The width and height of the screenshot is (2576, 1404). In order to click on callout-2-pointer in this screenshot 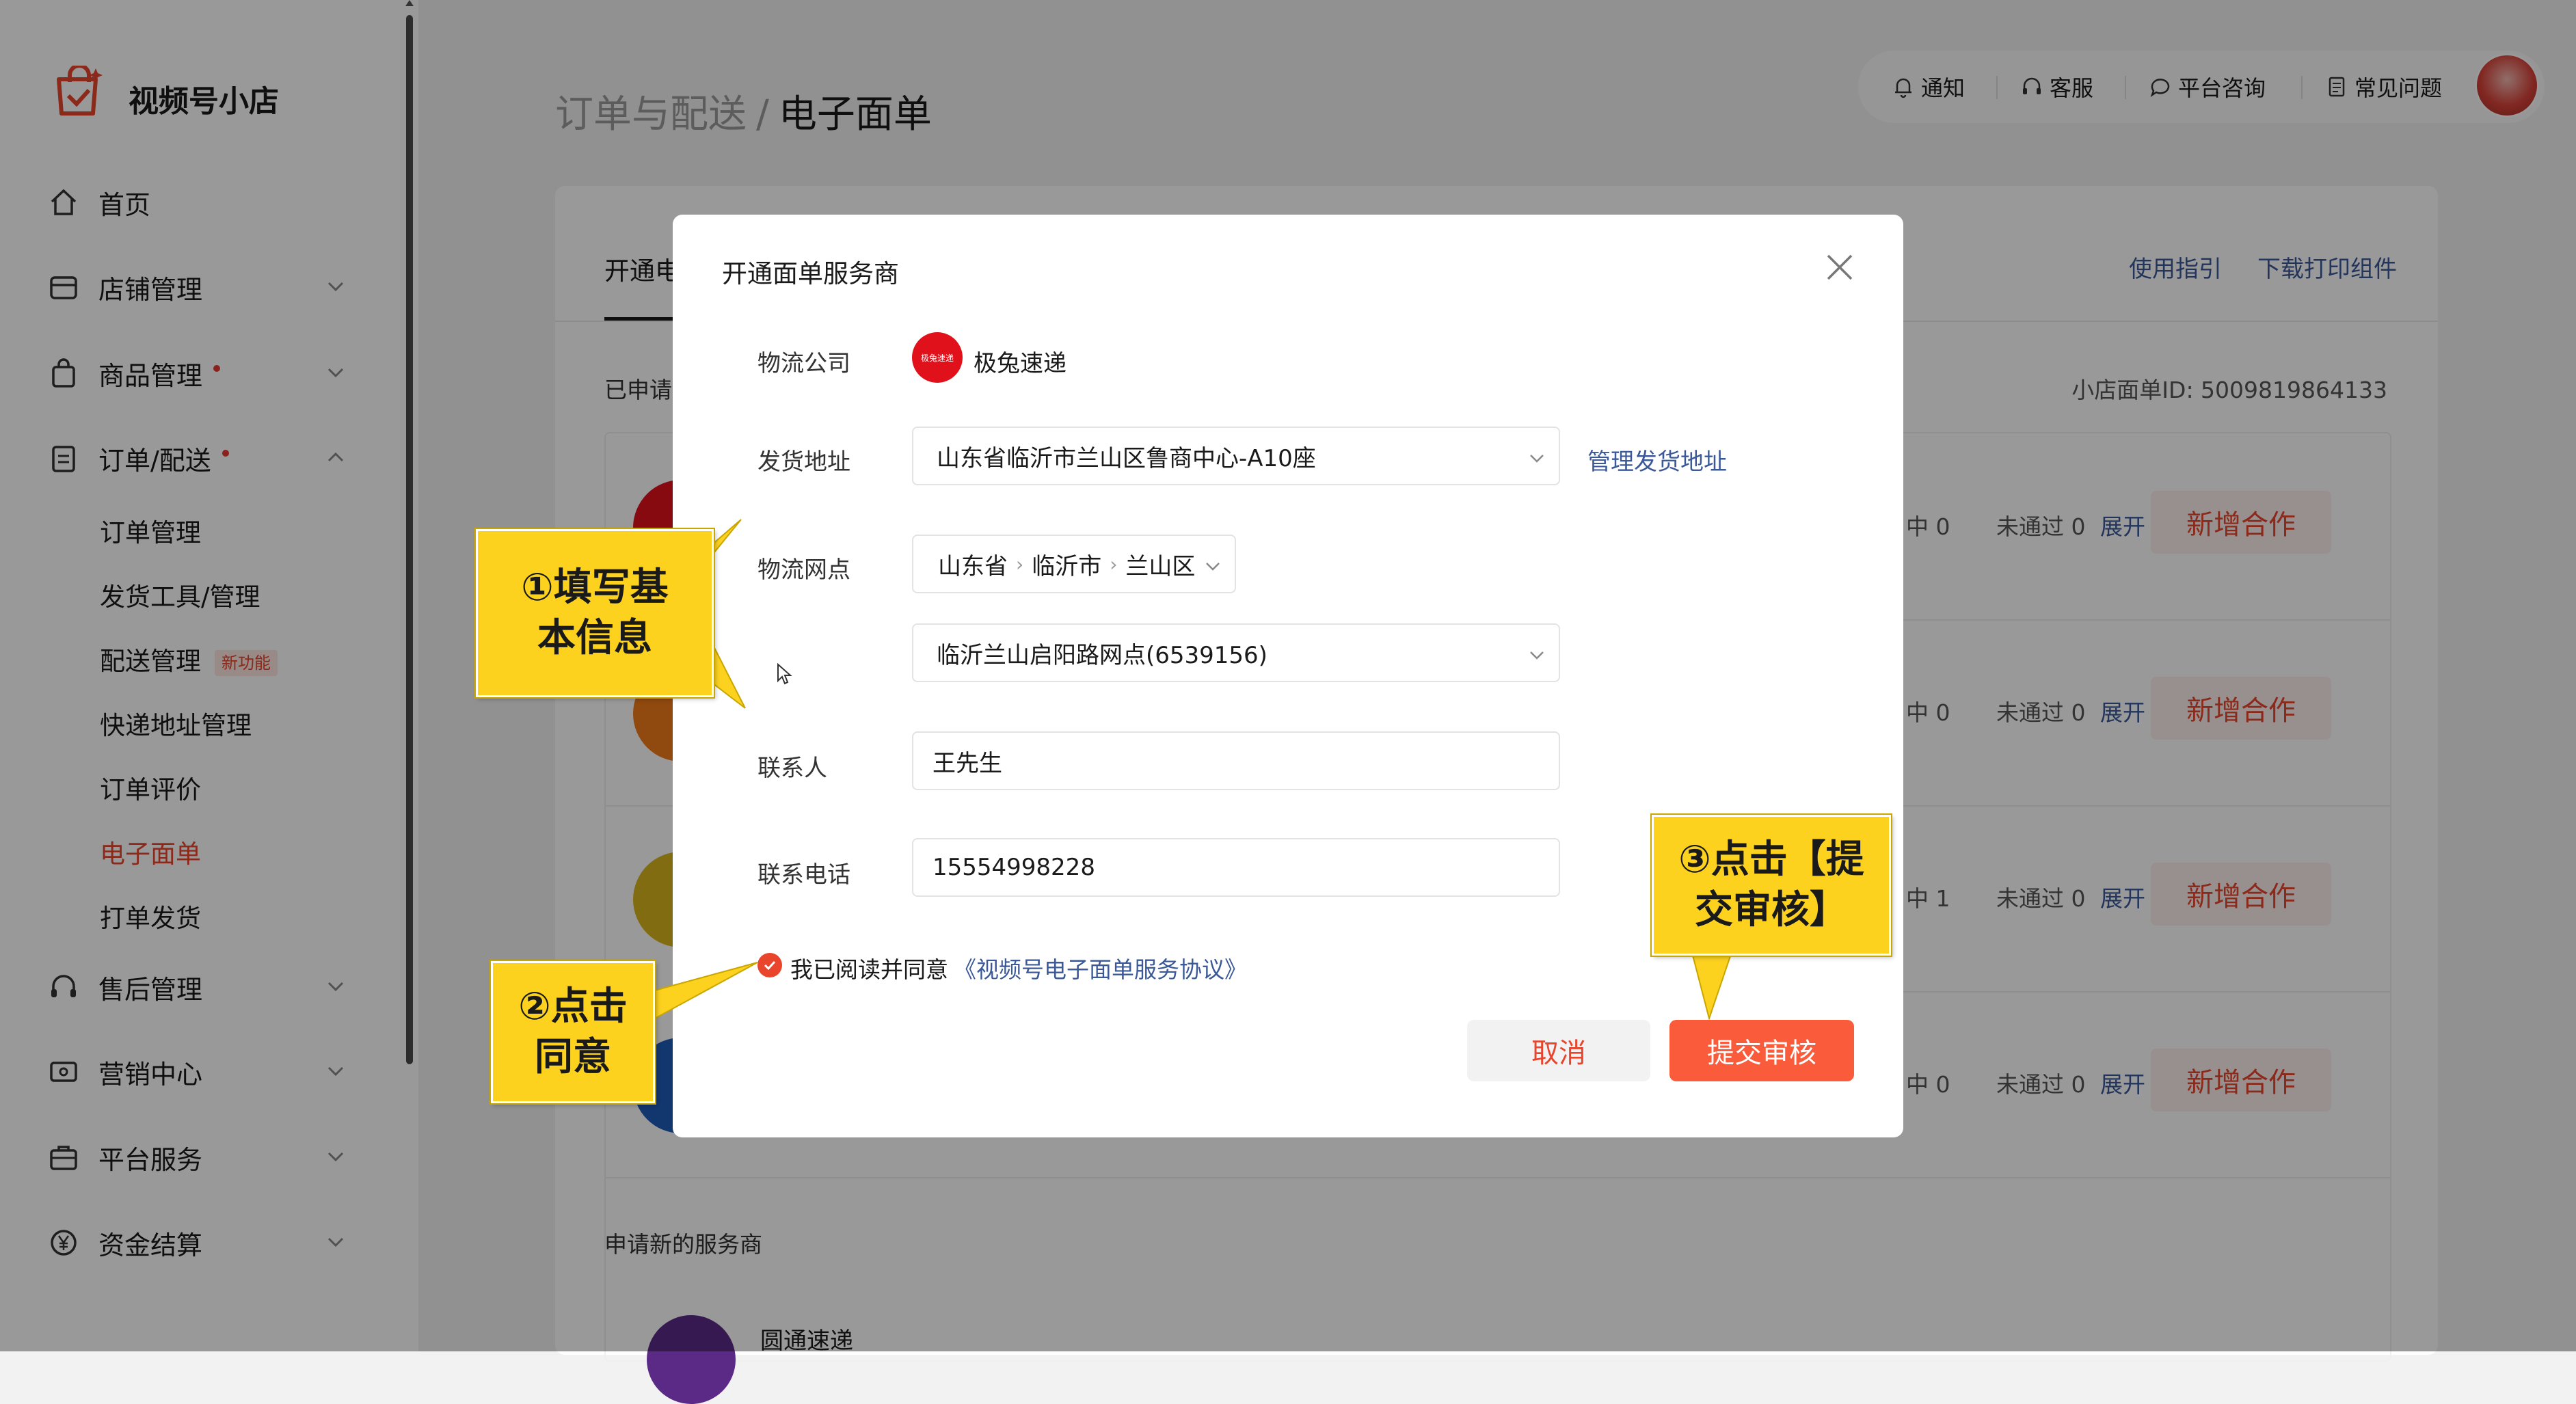, I will do `click(705, 991)`.